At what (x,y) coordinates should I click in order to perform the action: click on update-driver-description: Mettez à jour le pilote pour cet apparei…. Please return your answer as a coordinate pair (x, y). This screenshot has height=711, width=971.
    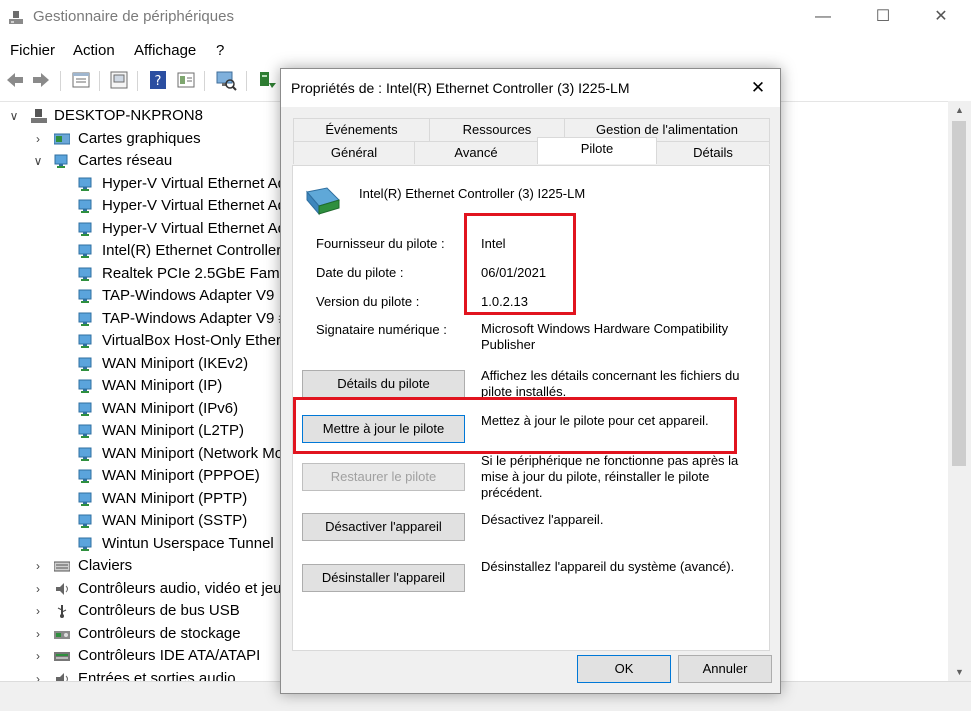
    Looking at the image, I should click on (595, 420).